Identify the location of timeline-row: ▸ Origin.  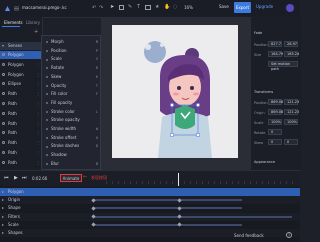
(150, 200).